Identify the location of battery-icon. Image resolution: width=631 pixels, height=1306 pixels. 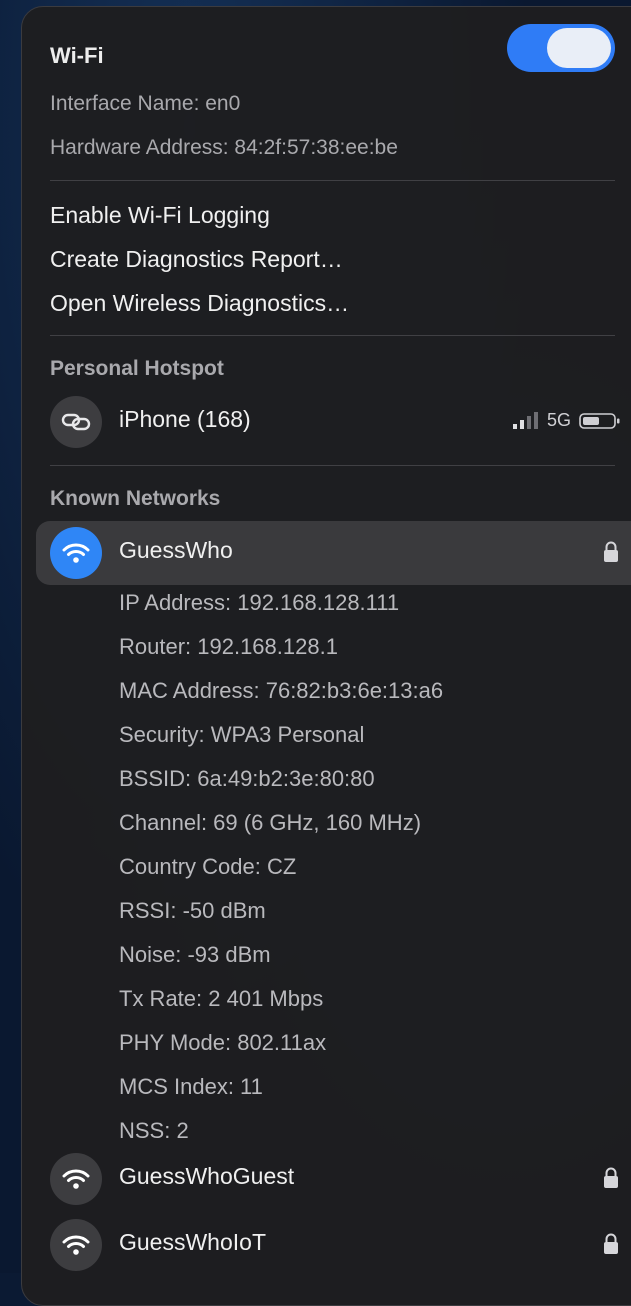
(599, 420).